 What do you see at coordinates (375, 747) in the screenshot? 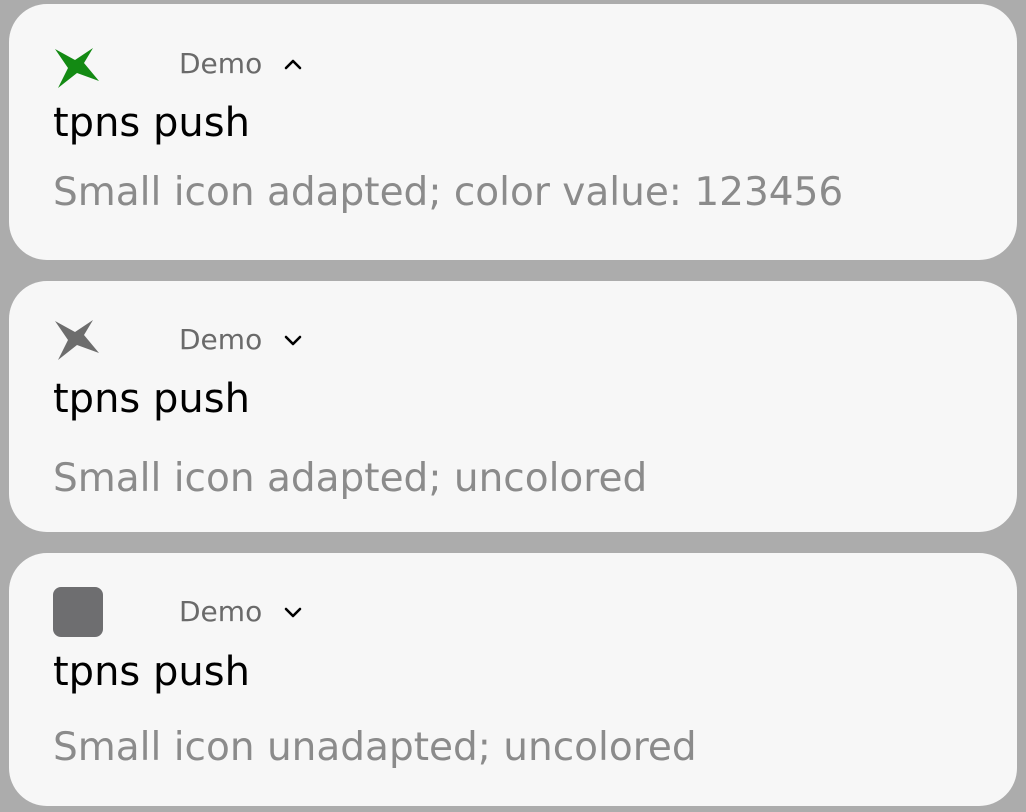
I see `notification-body: Small icon unadapted; uncolored` at bounding box center [375, 747].